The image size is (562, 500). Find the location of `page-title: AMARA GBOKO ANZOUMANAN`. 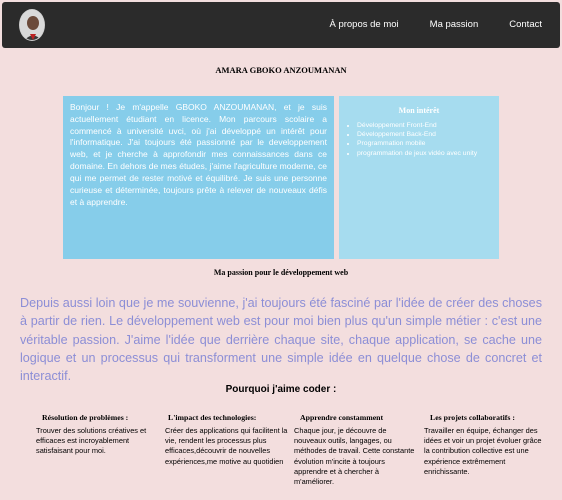

page-title: AMARA GBOKO ANZOUMANAN is located at coordinates (281, 70).